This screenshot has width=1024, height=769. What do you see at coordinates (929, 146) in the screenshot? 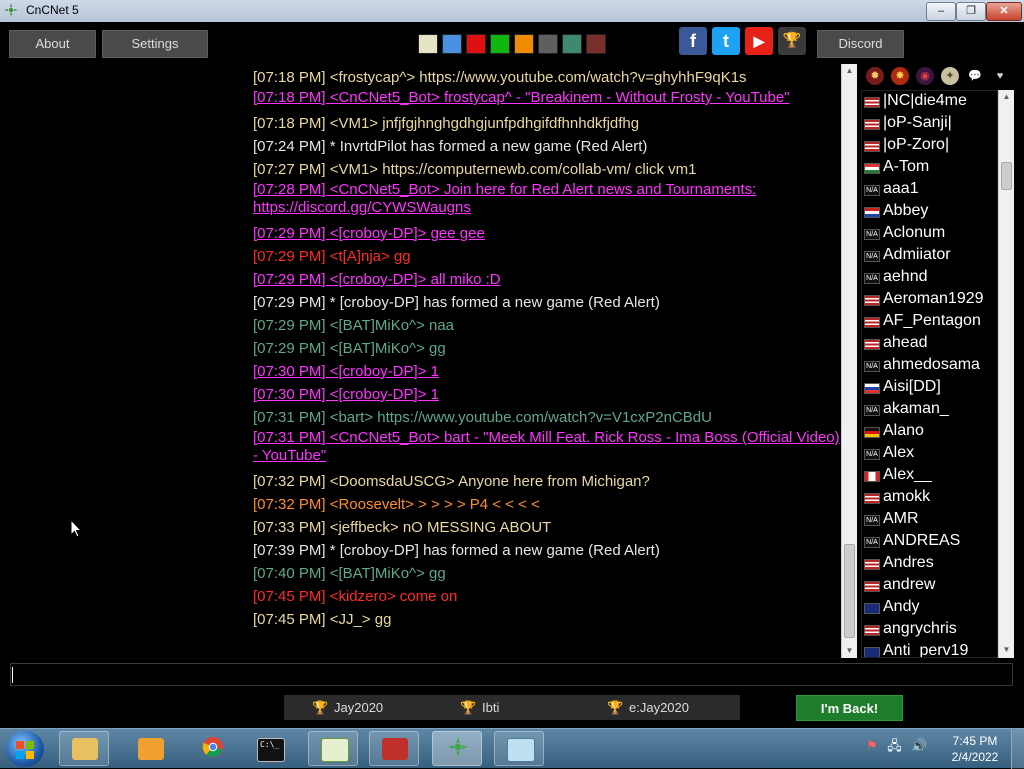
I see `user-list-item: |oP-Zoro|` at bounding box center [929, 146].